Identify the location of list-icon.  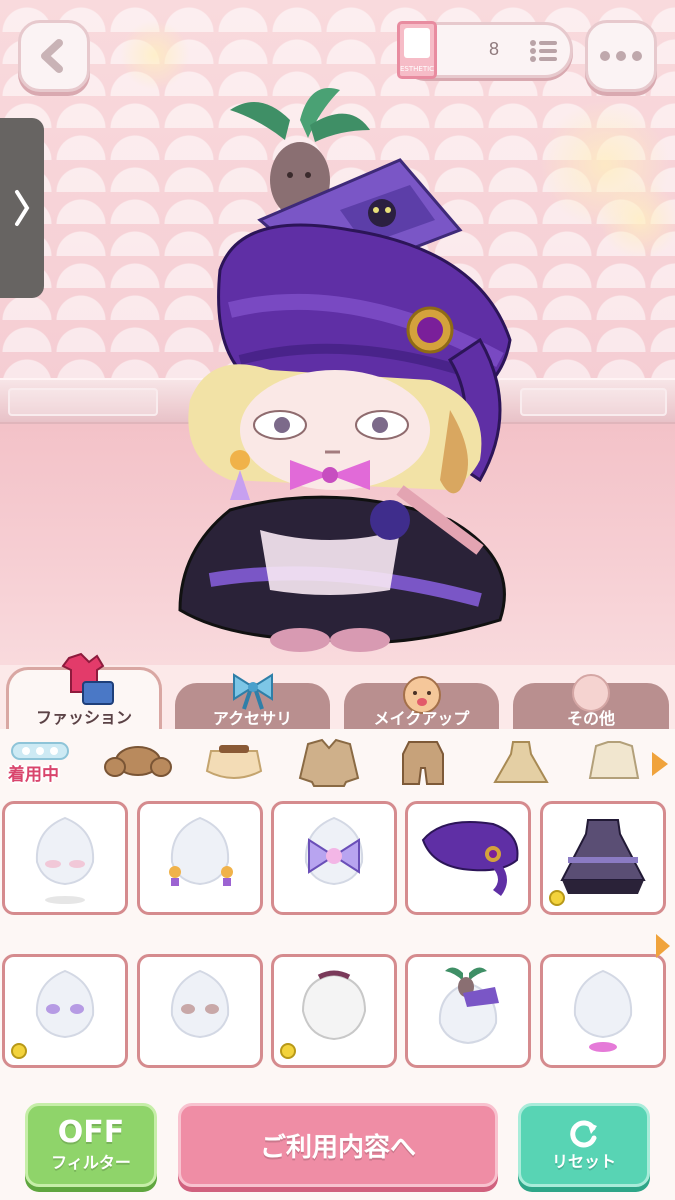
(543, 51).